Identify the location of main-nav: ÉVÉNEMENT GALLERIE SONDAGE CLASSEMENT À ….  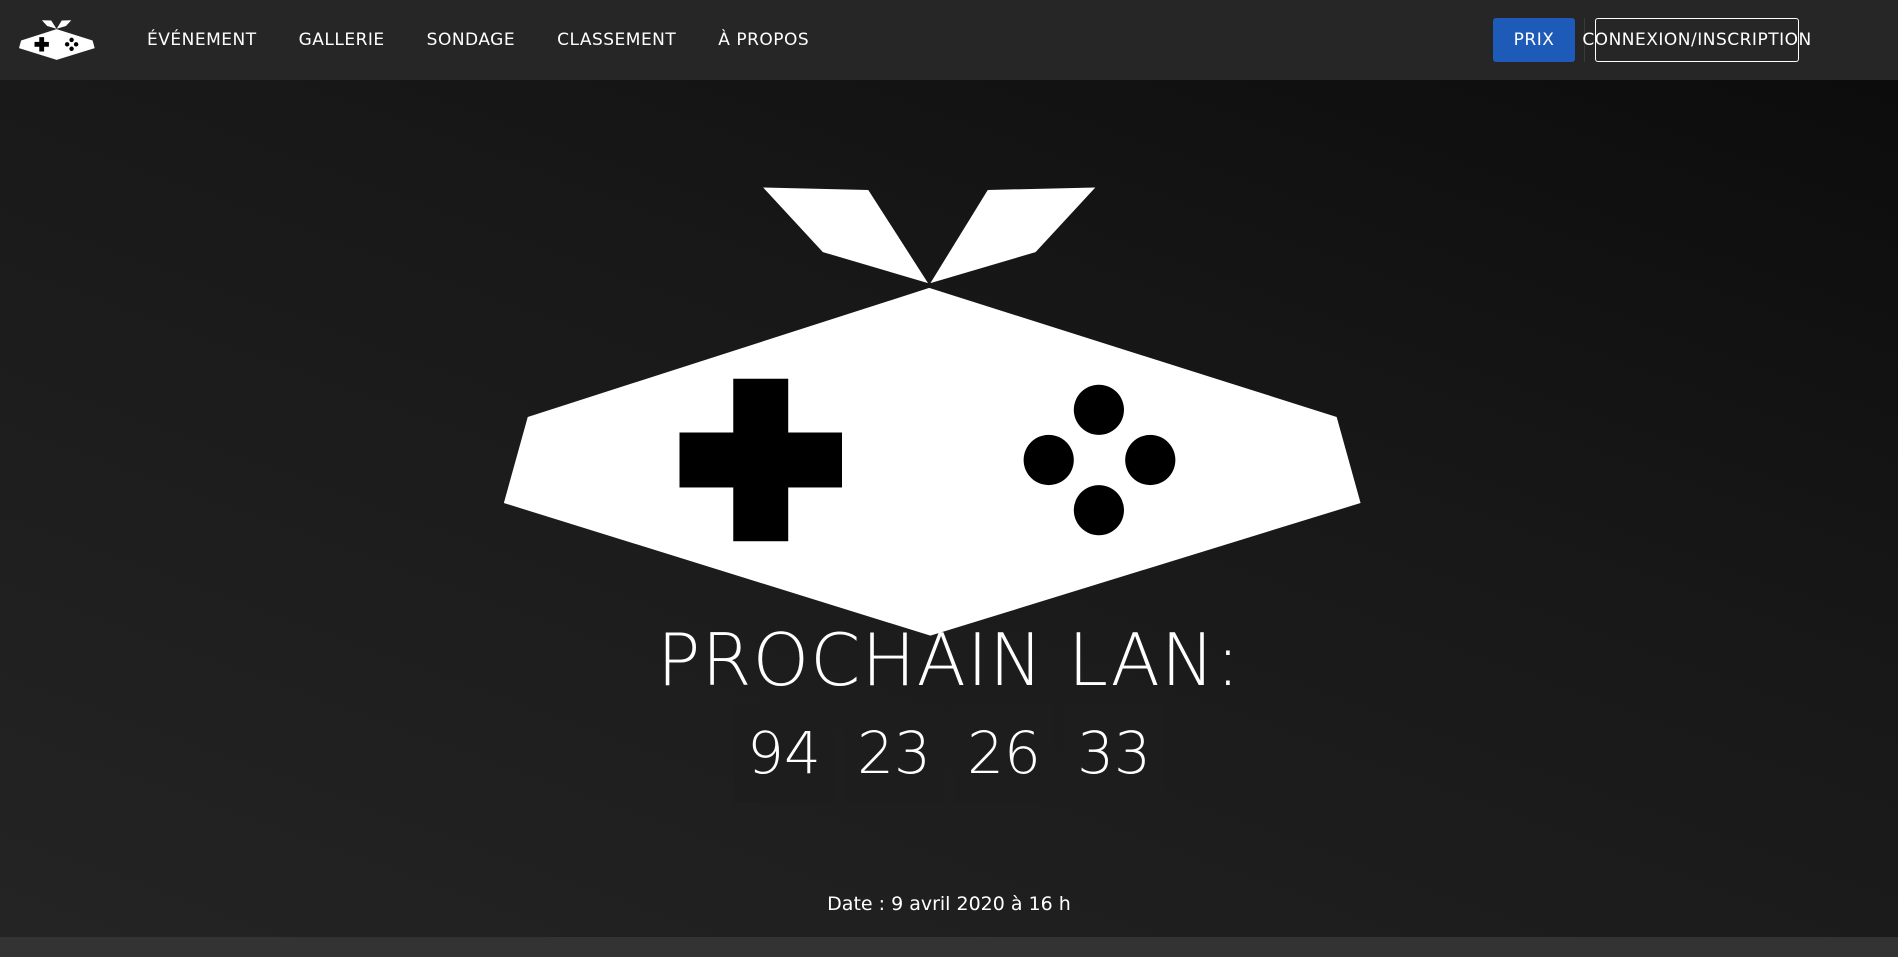
(478, 40).